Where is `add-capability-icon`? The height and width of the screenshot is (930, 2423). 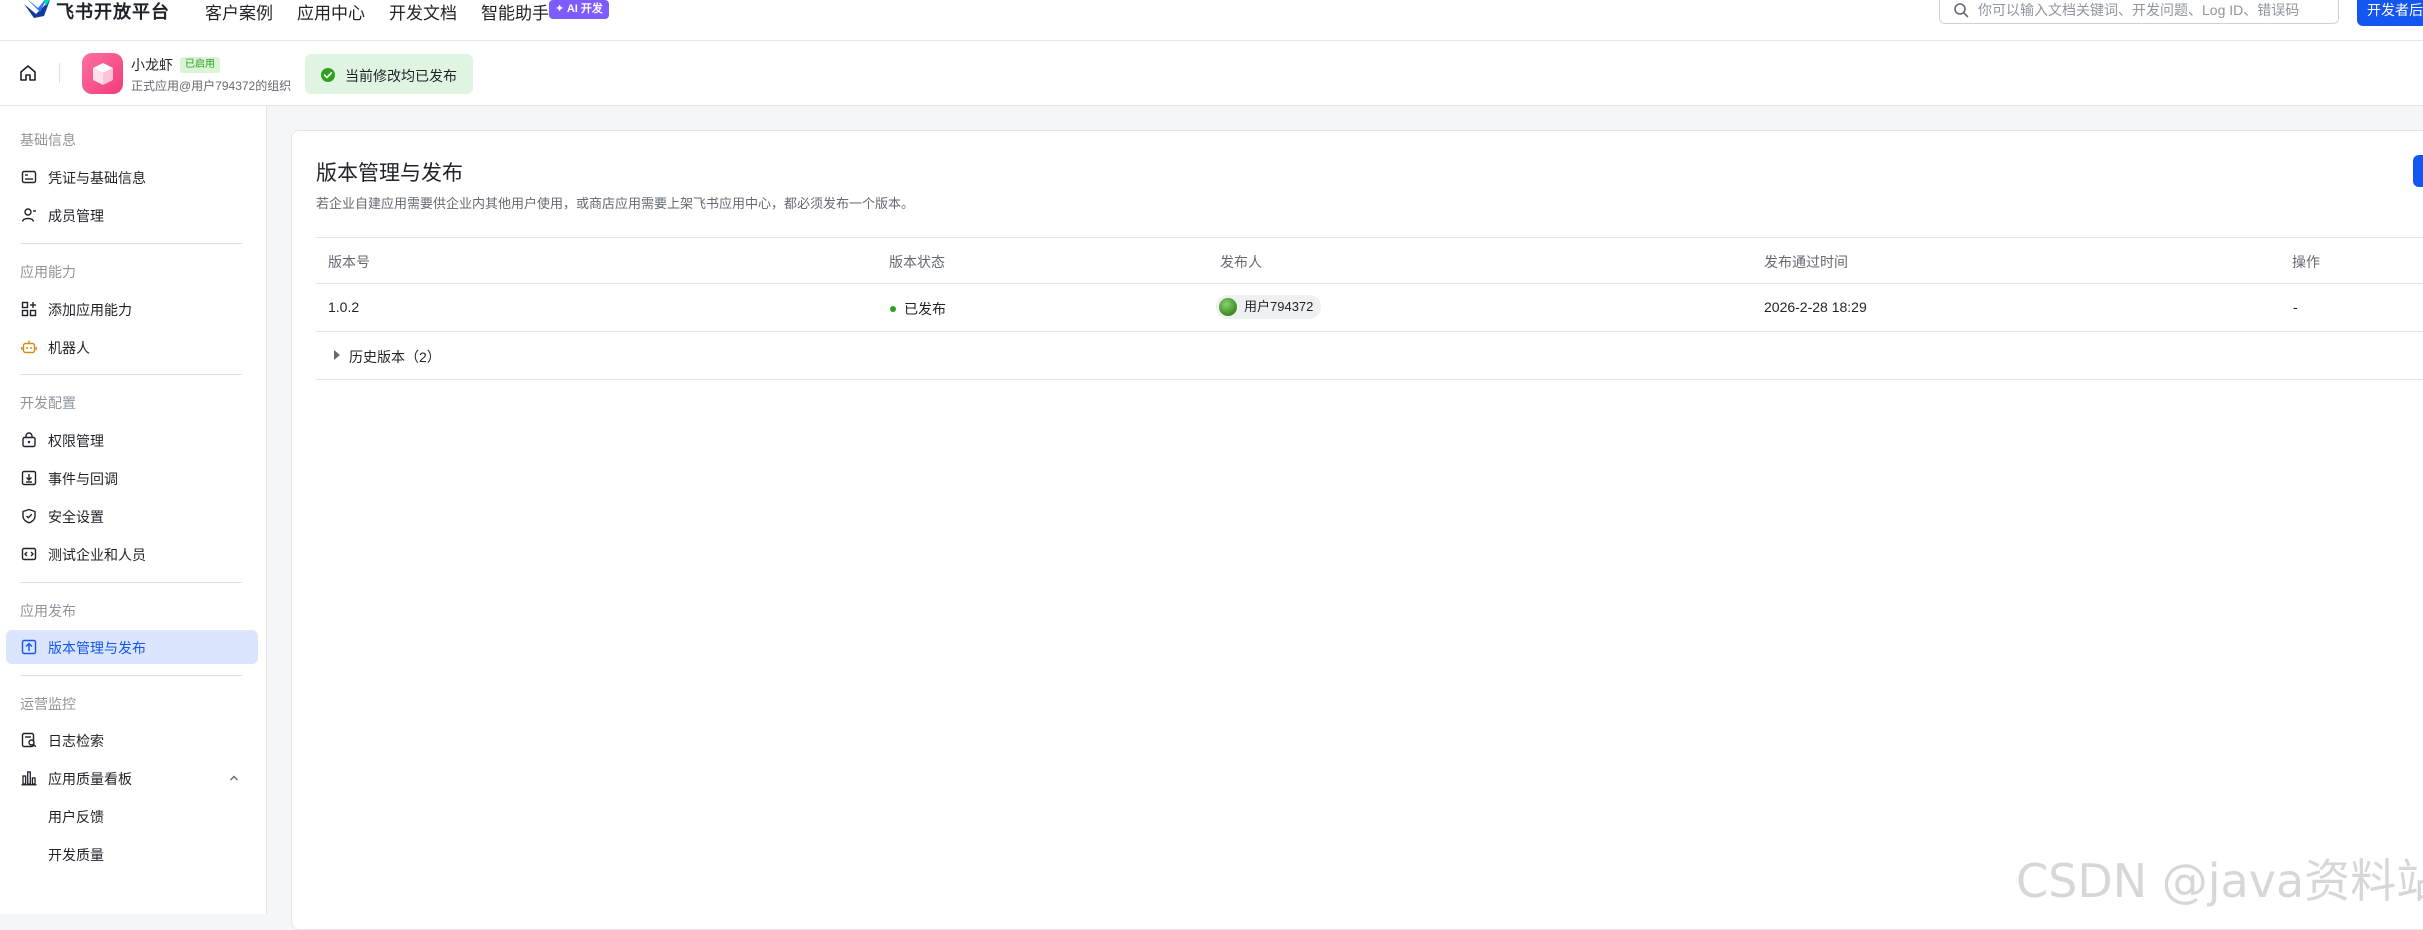
add-capability-icon is located at coordinates (29, 309).